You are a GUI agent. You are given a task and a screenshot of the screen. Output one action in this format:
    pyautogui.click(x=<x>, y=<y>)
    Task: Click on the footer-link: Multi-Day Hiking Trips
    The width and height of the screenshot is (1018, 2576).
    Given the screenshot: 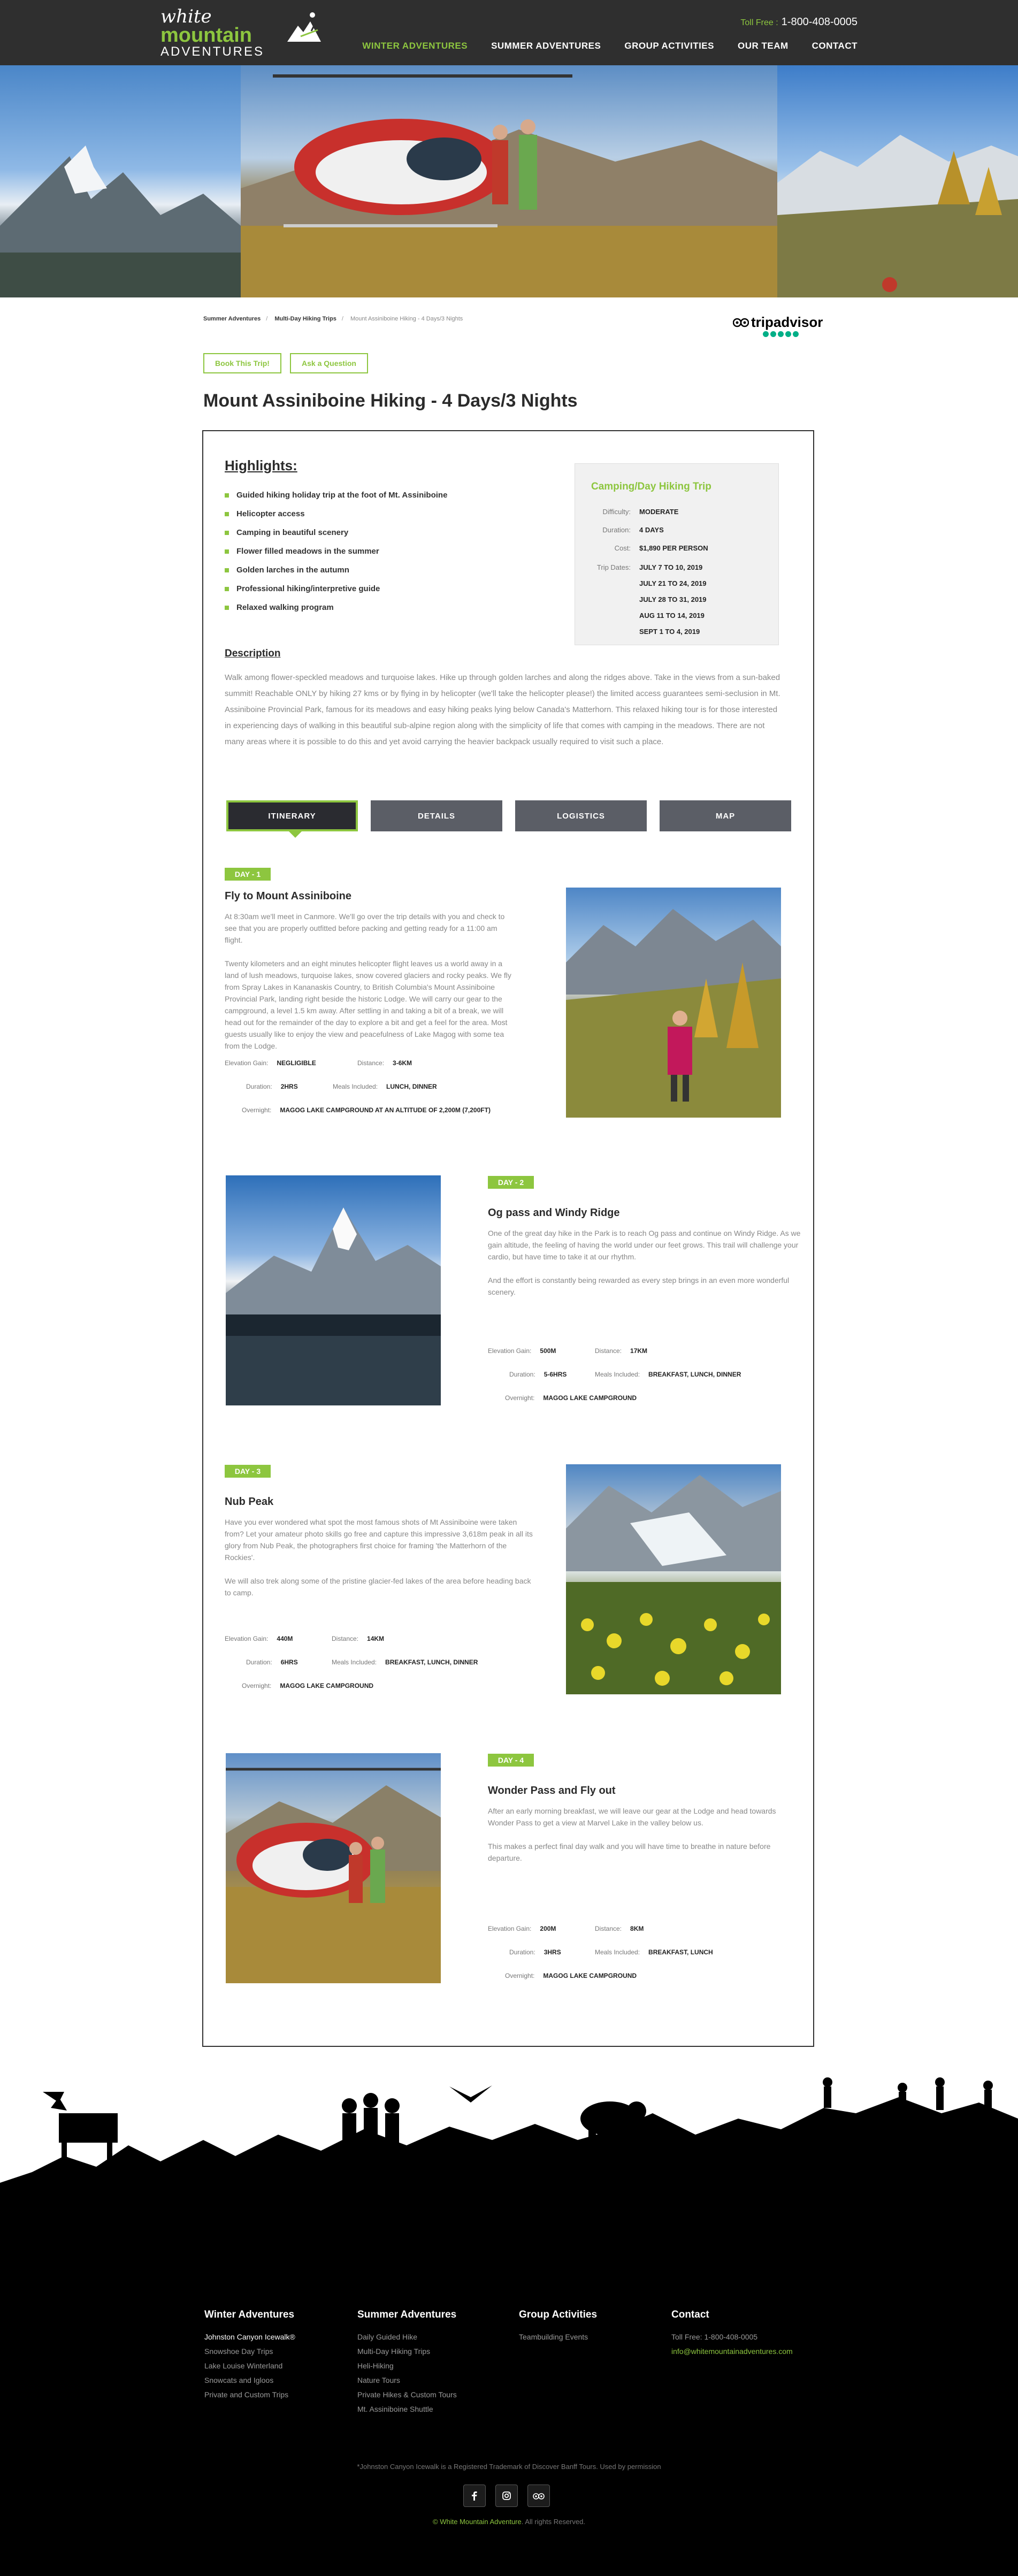 What is the action you would take?
    pyautogui.click(x=407, y=2354)
    